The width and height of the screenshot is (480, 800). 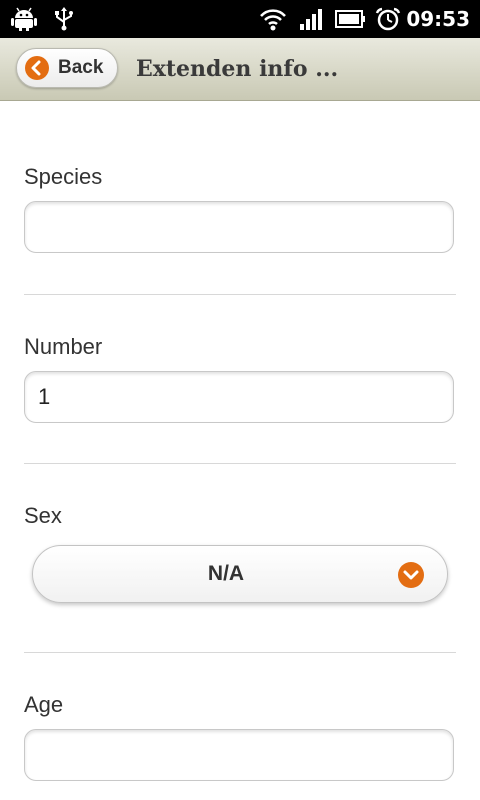 I want to click on sex-label: Sex, so click(x=43, y=515).